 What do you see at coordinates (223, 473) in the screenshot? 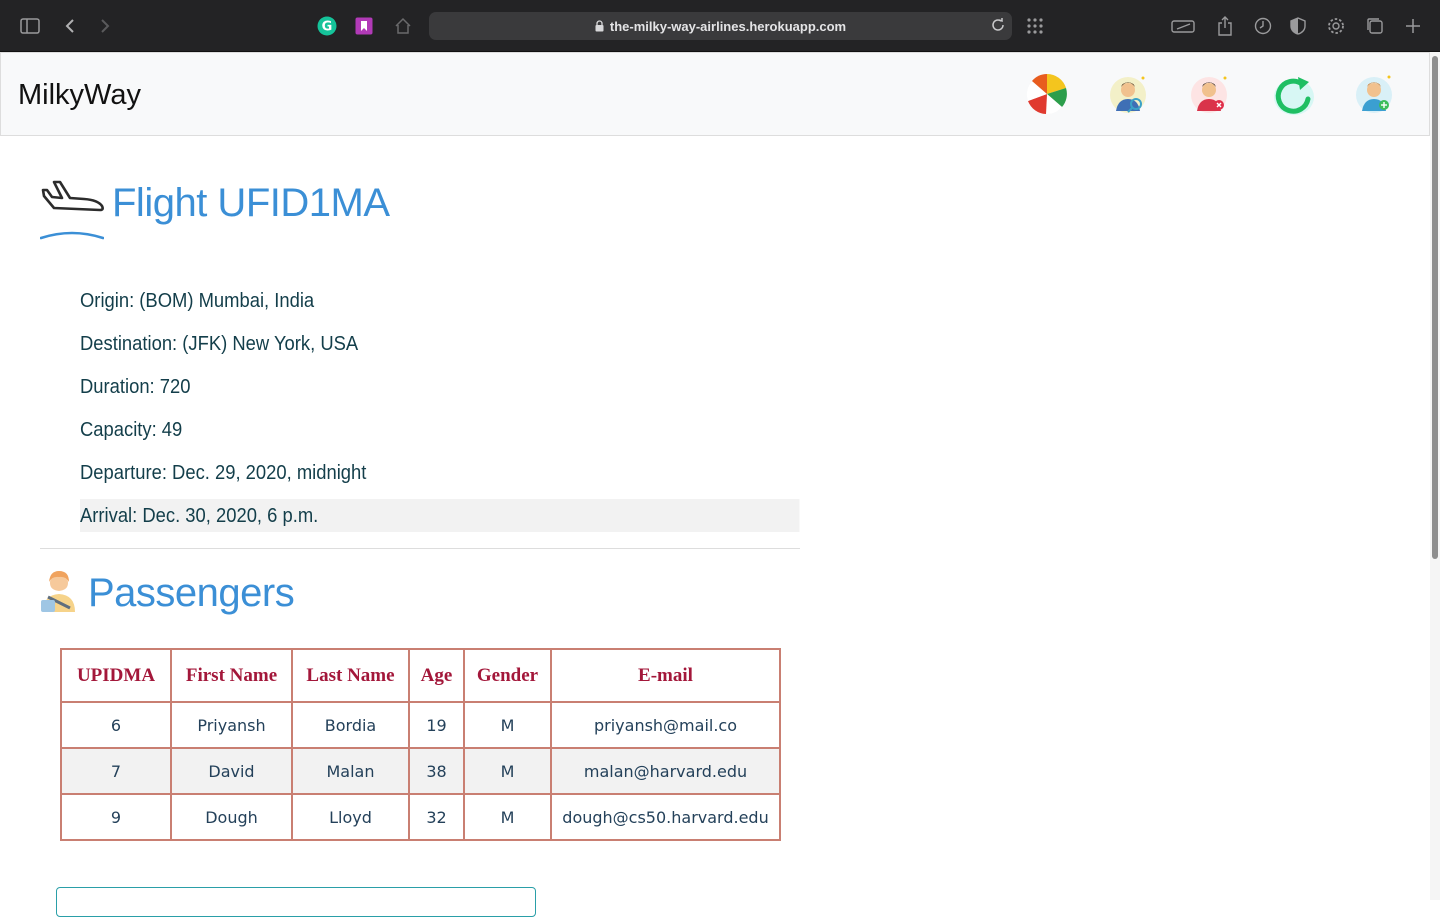
I see `departure-text: Departure: Dec. 29, 2020, midnight` at bounding box center [223, 473].